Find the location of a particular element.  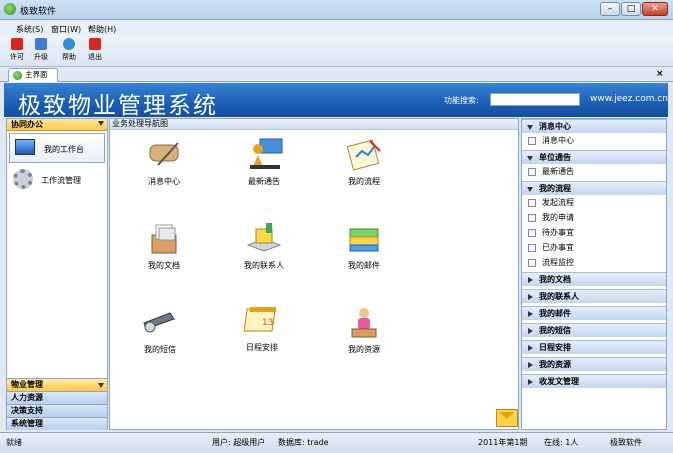

right-link-message-center: 消息中心 is located at coordinates (594, 140).